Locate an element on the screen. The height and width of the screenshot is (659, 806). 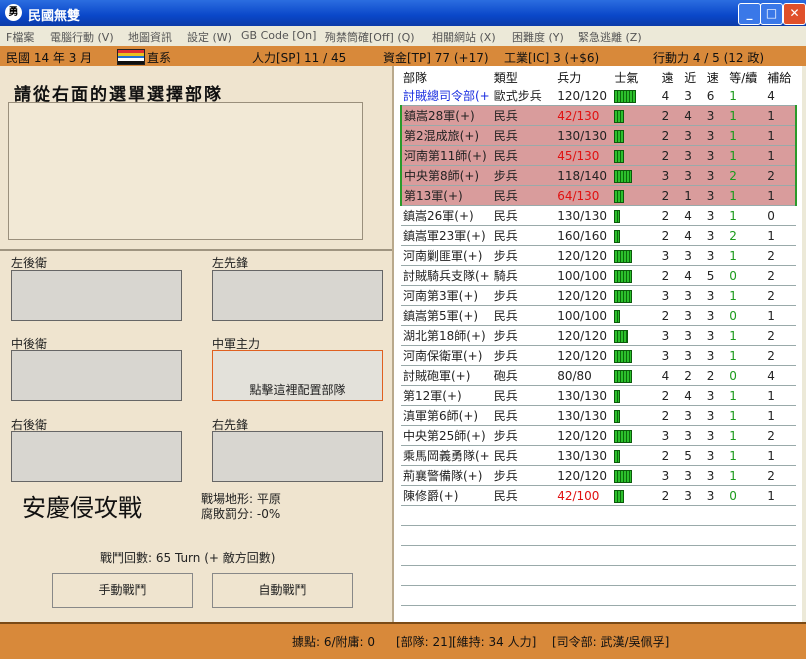
unit-strength: 80/80 is located at coordinates (584, 375).